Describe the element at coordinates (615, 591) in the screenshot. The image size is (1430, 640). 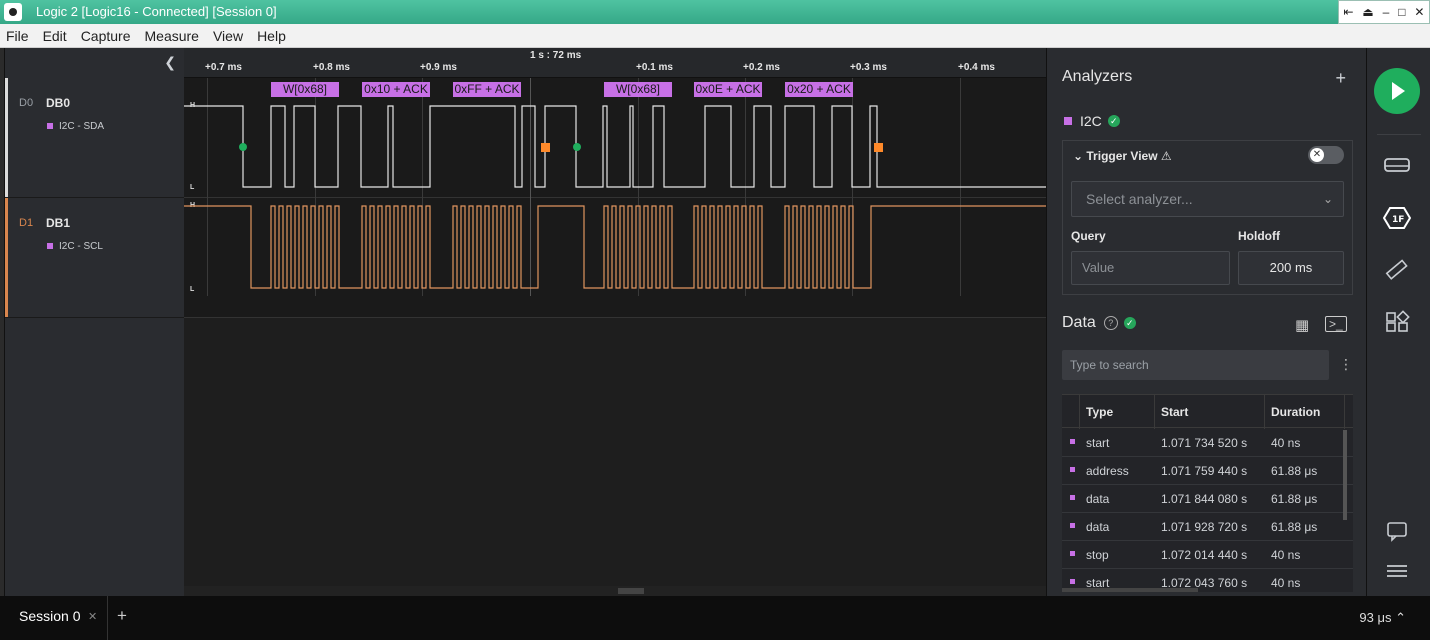
I see `waveform-scrollbar` at that location.